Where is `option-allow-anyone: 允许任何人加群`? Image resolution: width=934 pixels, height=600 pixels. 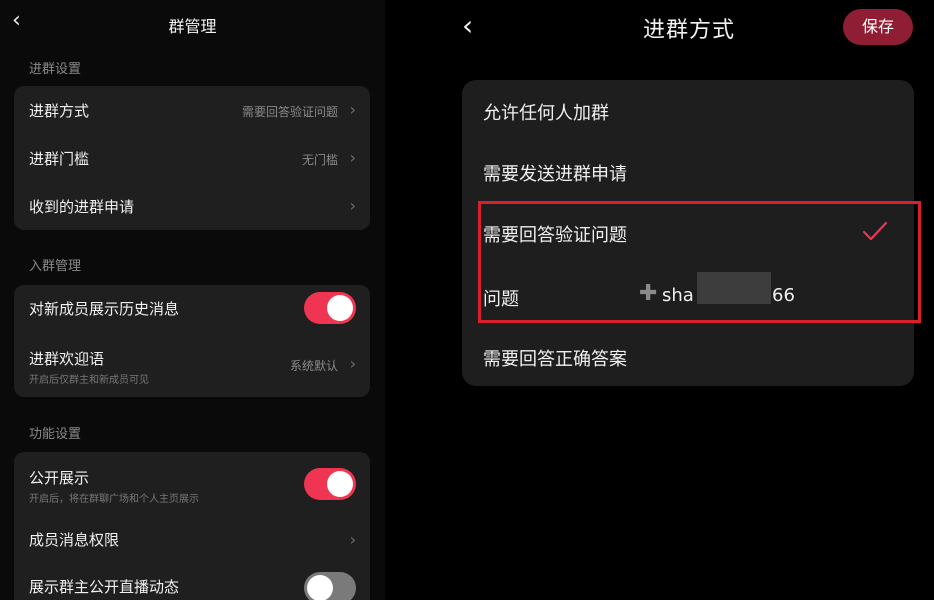
option-allow-anyone: 允许任何人加群 is located at coordinates (688, 110).